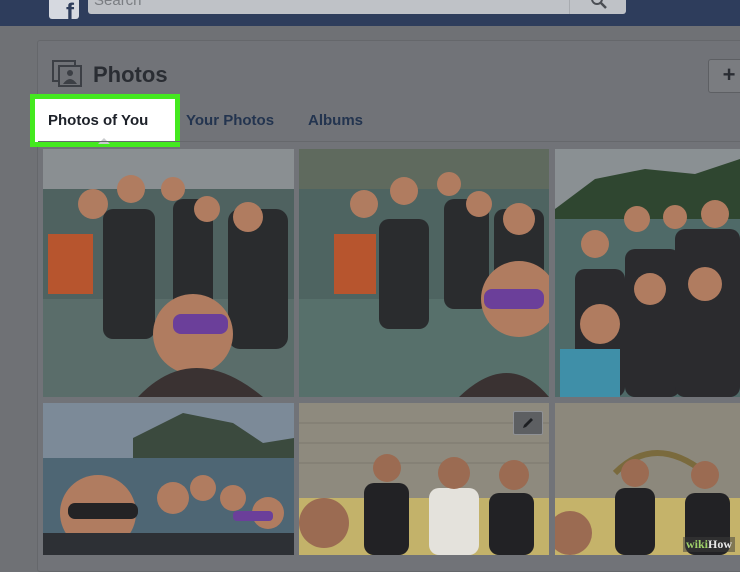 The width and height of the screenshot is (740, 572). Describe the element at coordinates (335, 120) in the screenshot. I see `tab-albums: Albums` at that location.